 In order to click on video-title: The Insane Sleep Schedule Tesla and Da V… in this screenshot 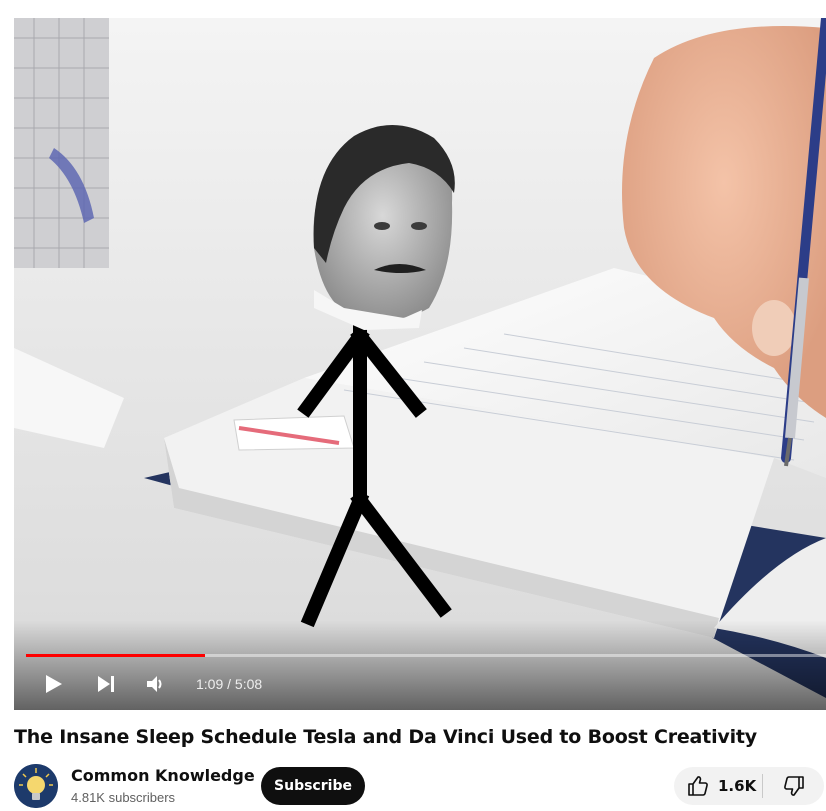, I will do `click(385, 737)`.